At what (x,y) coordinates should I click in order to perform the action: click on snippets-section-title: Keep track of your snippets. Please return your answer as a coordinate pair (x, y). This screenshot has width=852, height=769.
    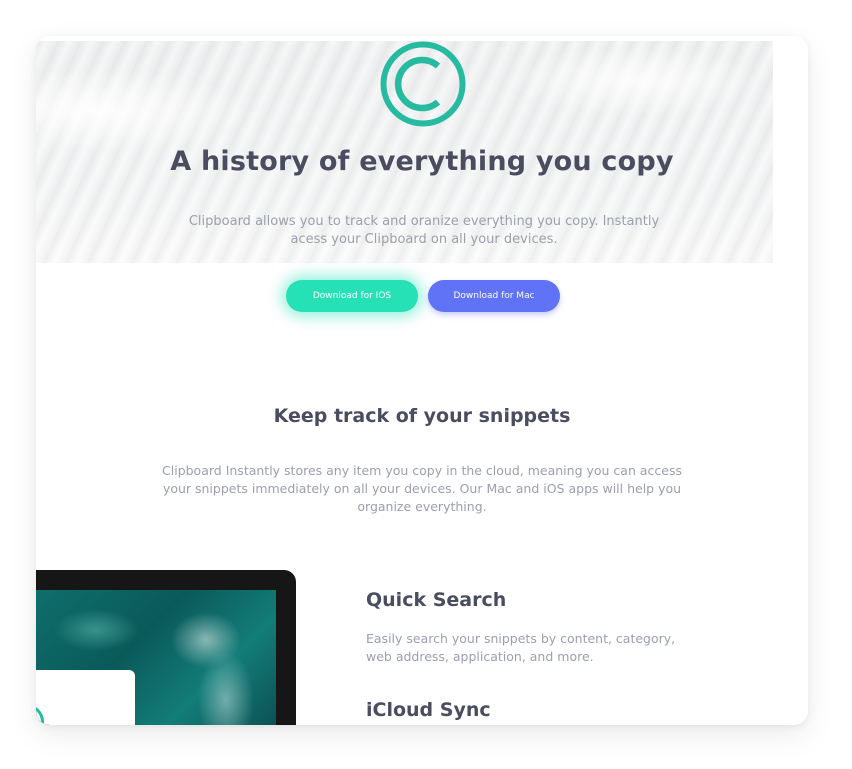
    Looking at the image, I should click on (422, 416).